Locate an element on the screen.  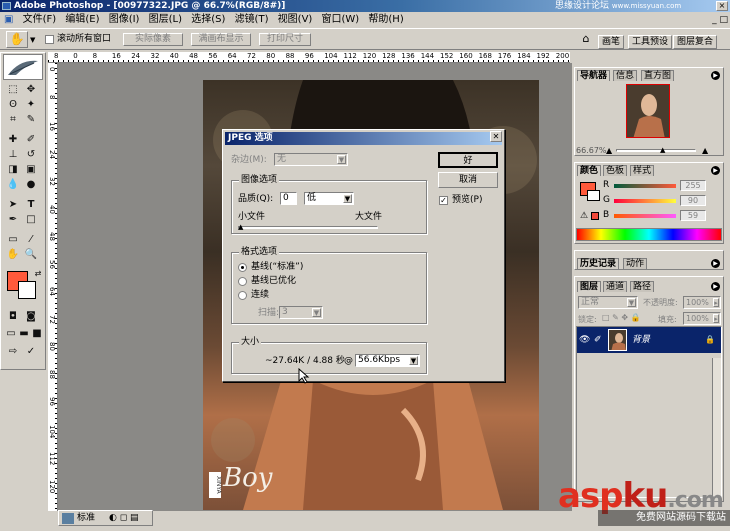
lock-options-icons: □ ✎ ✥ 🔒 is located at coordinates (621, 317).